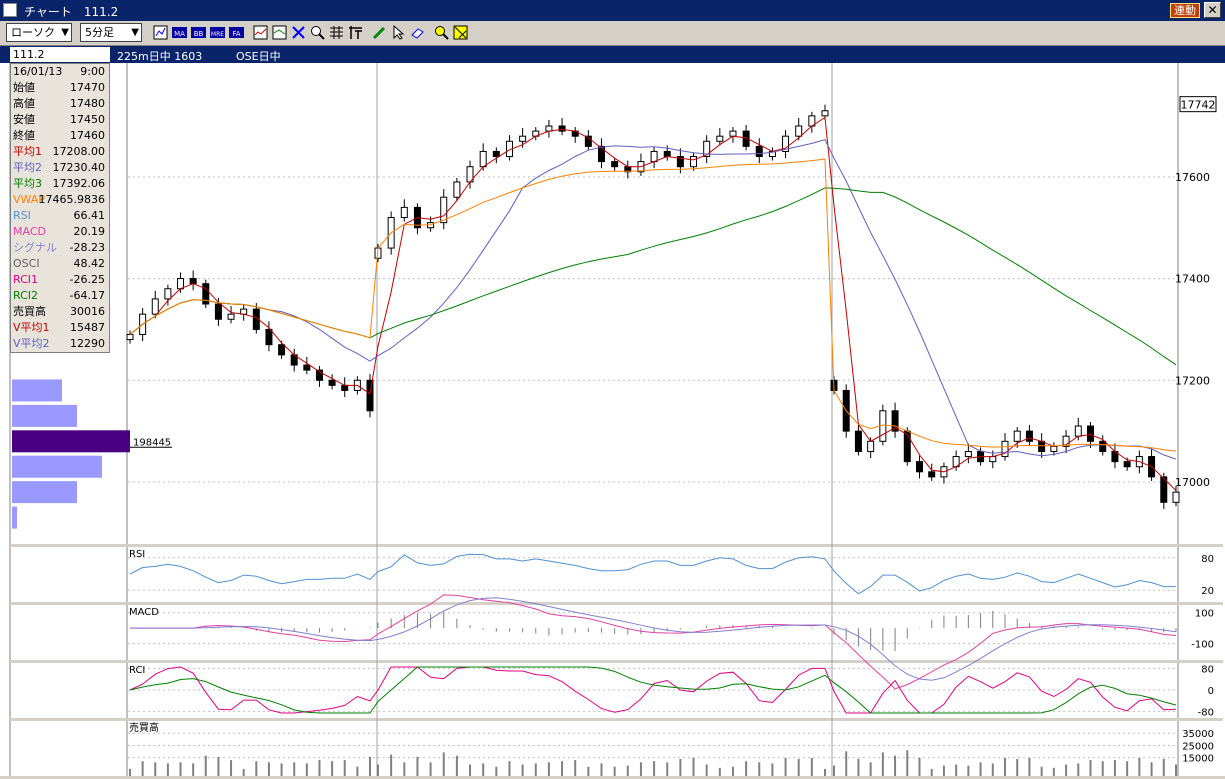 Image resolution: width=1225 pixels, height=779 pixels. I want to click on panel-label: 売買高, so click(144, 727).